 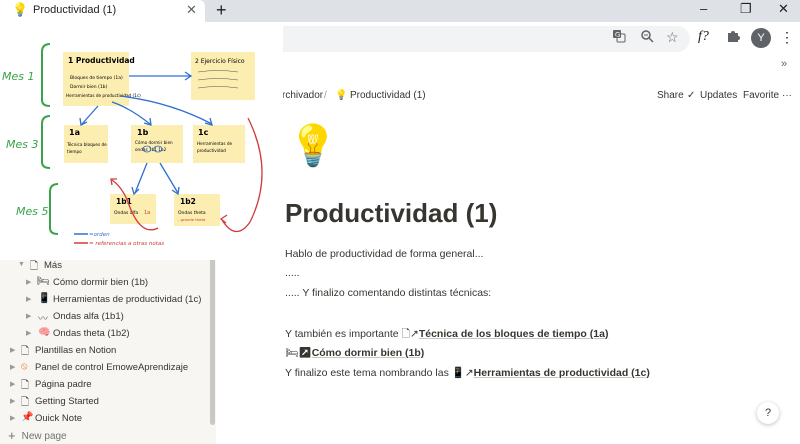 I want to click on profile-avatar: Y, so click(x=761, y=38).